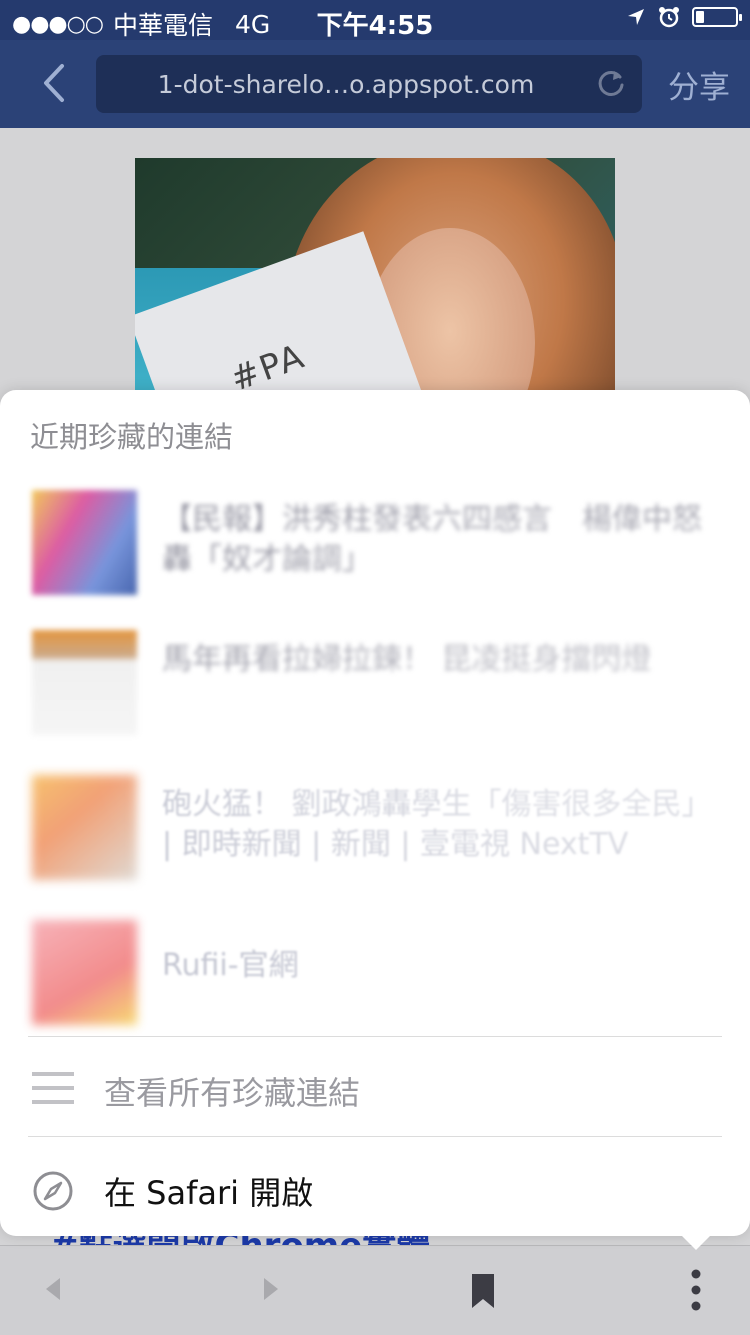 The width and height of the screenshot is (750, 1335). What do you see at coordinates (232, 1093) in the screenshot?
I see `view-all-label: 查看所有珍藏連結` at bounding box center [232, 1093].